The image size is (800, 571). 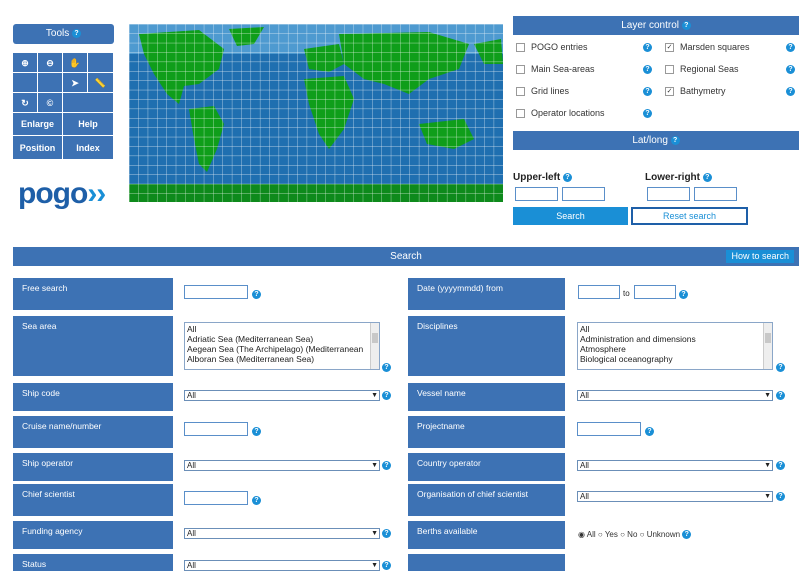 What do you see at coordinates (760, 256) in the screenshot?
I see `how-to-search-button: How to search` at bounding box center [760, 256].